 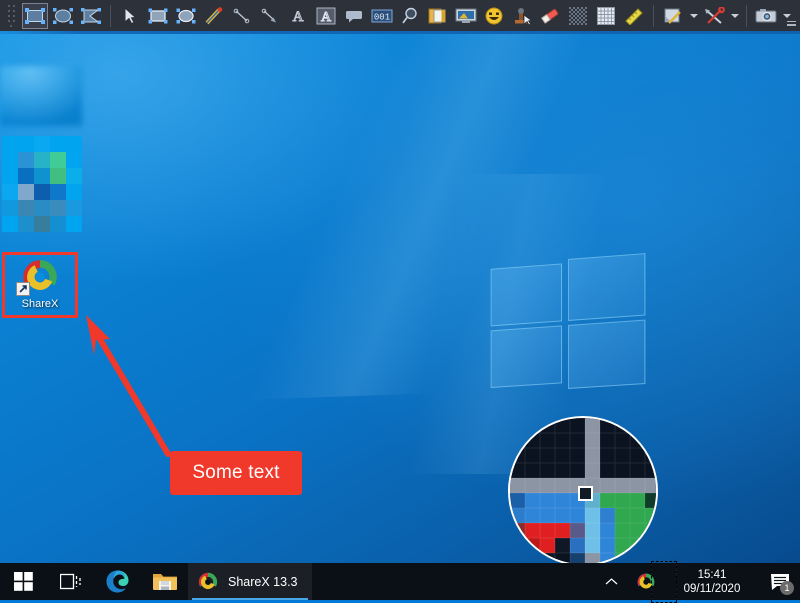 I want to click on toolbar-overflow-button, so click(x=791, y=24).